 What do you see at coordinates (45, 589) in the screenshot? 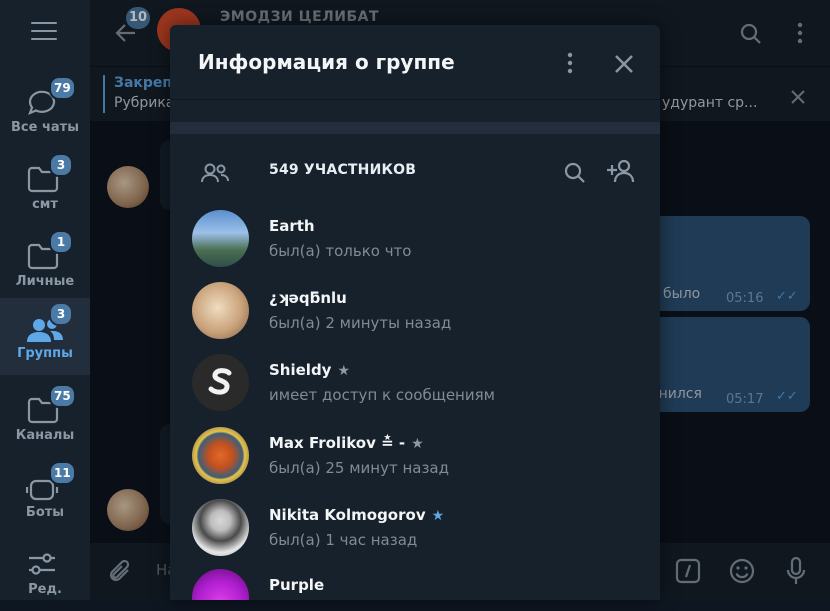
I see `folder-label: Ред.` at bounding box center [45, 589].